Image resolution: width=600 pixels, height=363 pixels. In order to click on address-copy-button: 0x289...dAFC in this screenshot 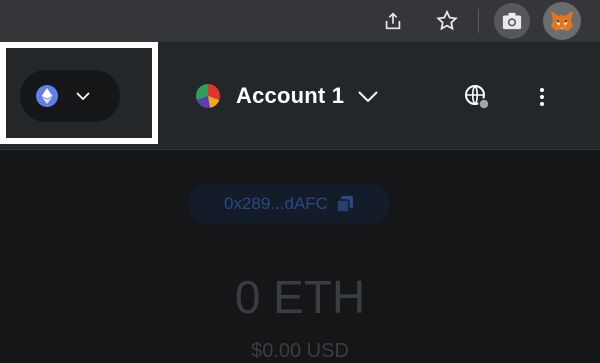, I will do `click(289, 204)`.